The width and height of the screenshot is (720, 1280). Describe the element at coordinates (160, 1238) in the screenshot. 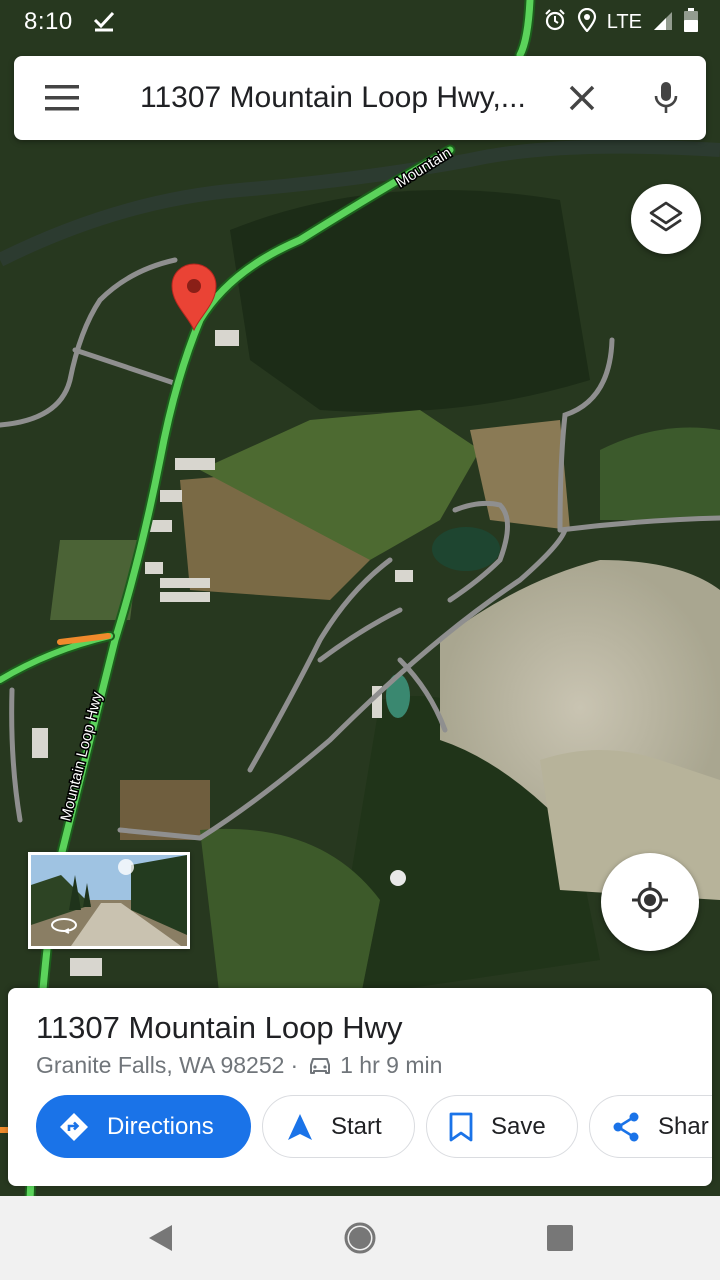

I see `back-icon` at that location.